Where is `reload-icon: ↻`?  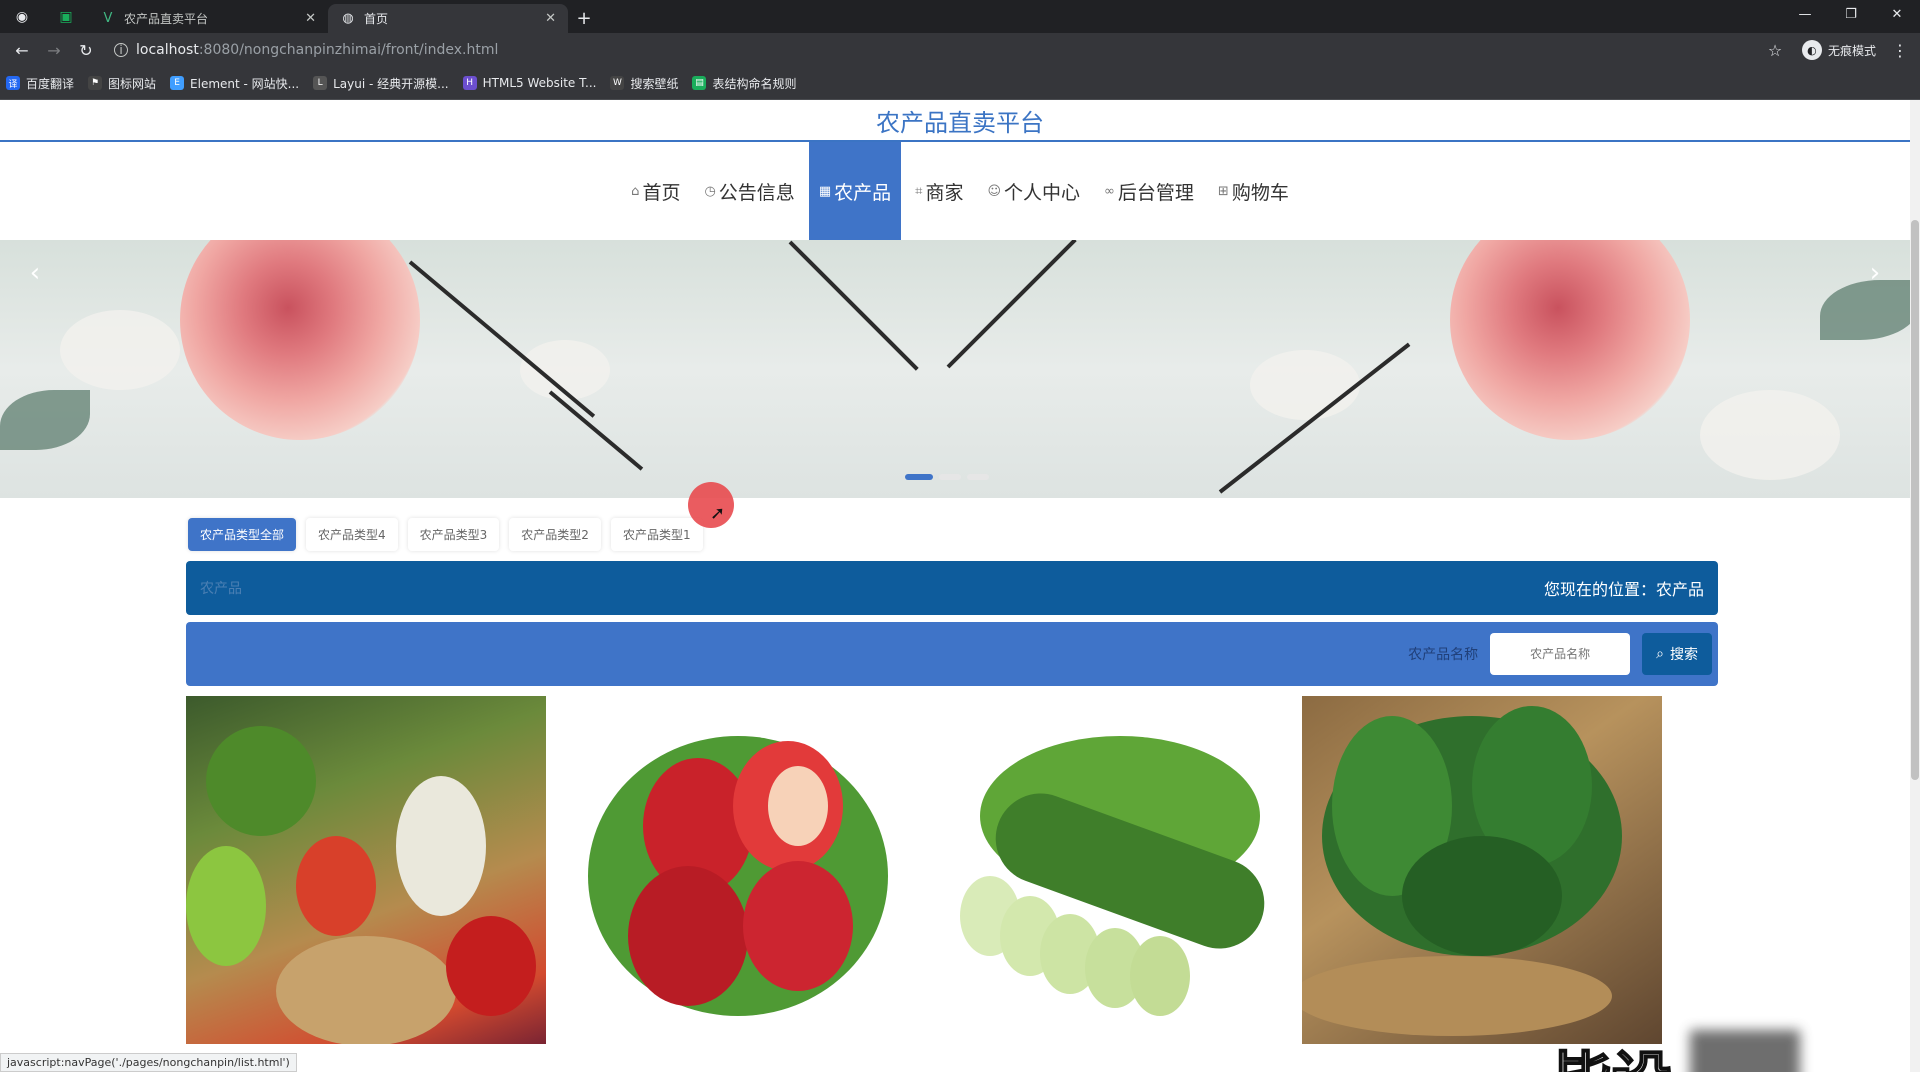 reload-icon: ↻ is located at coordinates (86, 50).